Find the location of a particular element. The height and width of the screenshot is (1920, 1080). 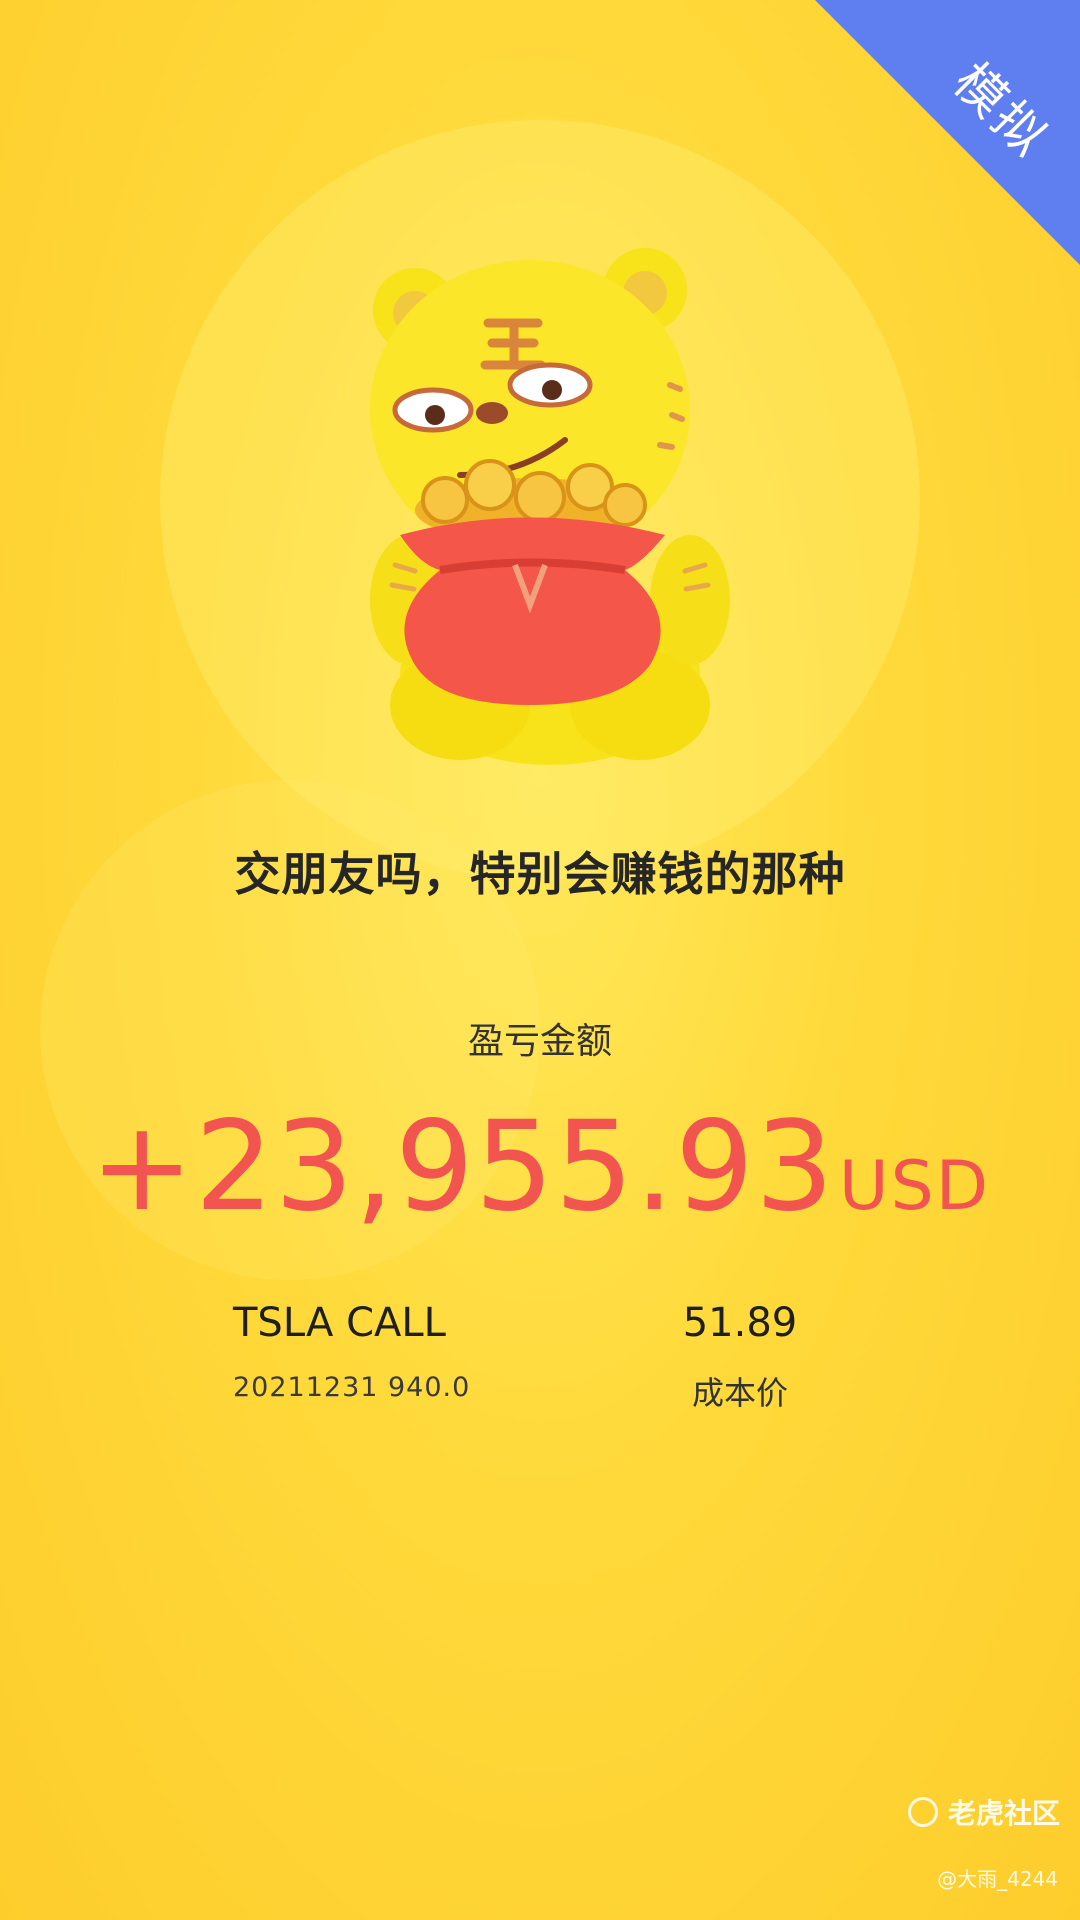

community-watermark: 老虎社区 is located at coordinates (983, 1812).